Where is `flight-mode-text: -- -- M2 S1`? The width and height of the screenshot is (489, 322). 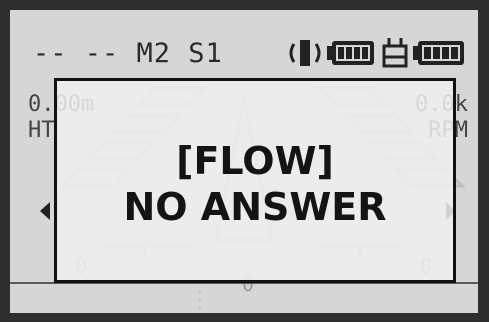 flight-mode-text: -- -- M2 S1 is located at coordinates (128, 53).